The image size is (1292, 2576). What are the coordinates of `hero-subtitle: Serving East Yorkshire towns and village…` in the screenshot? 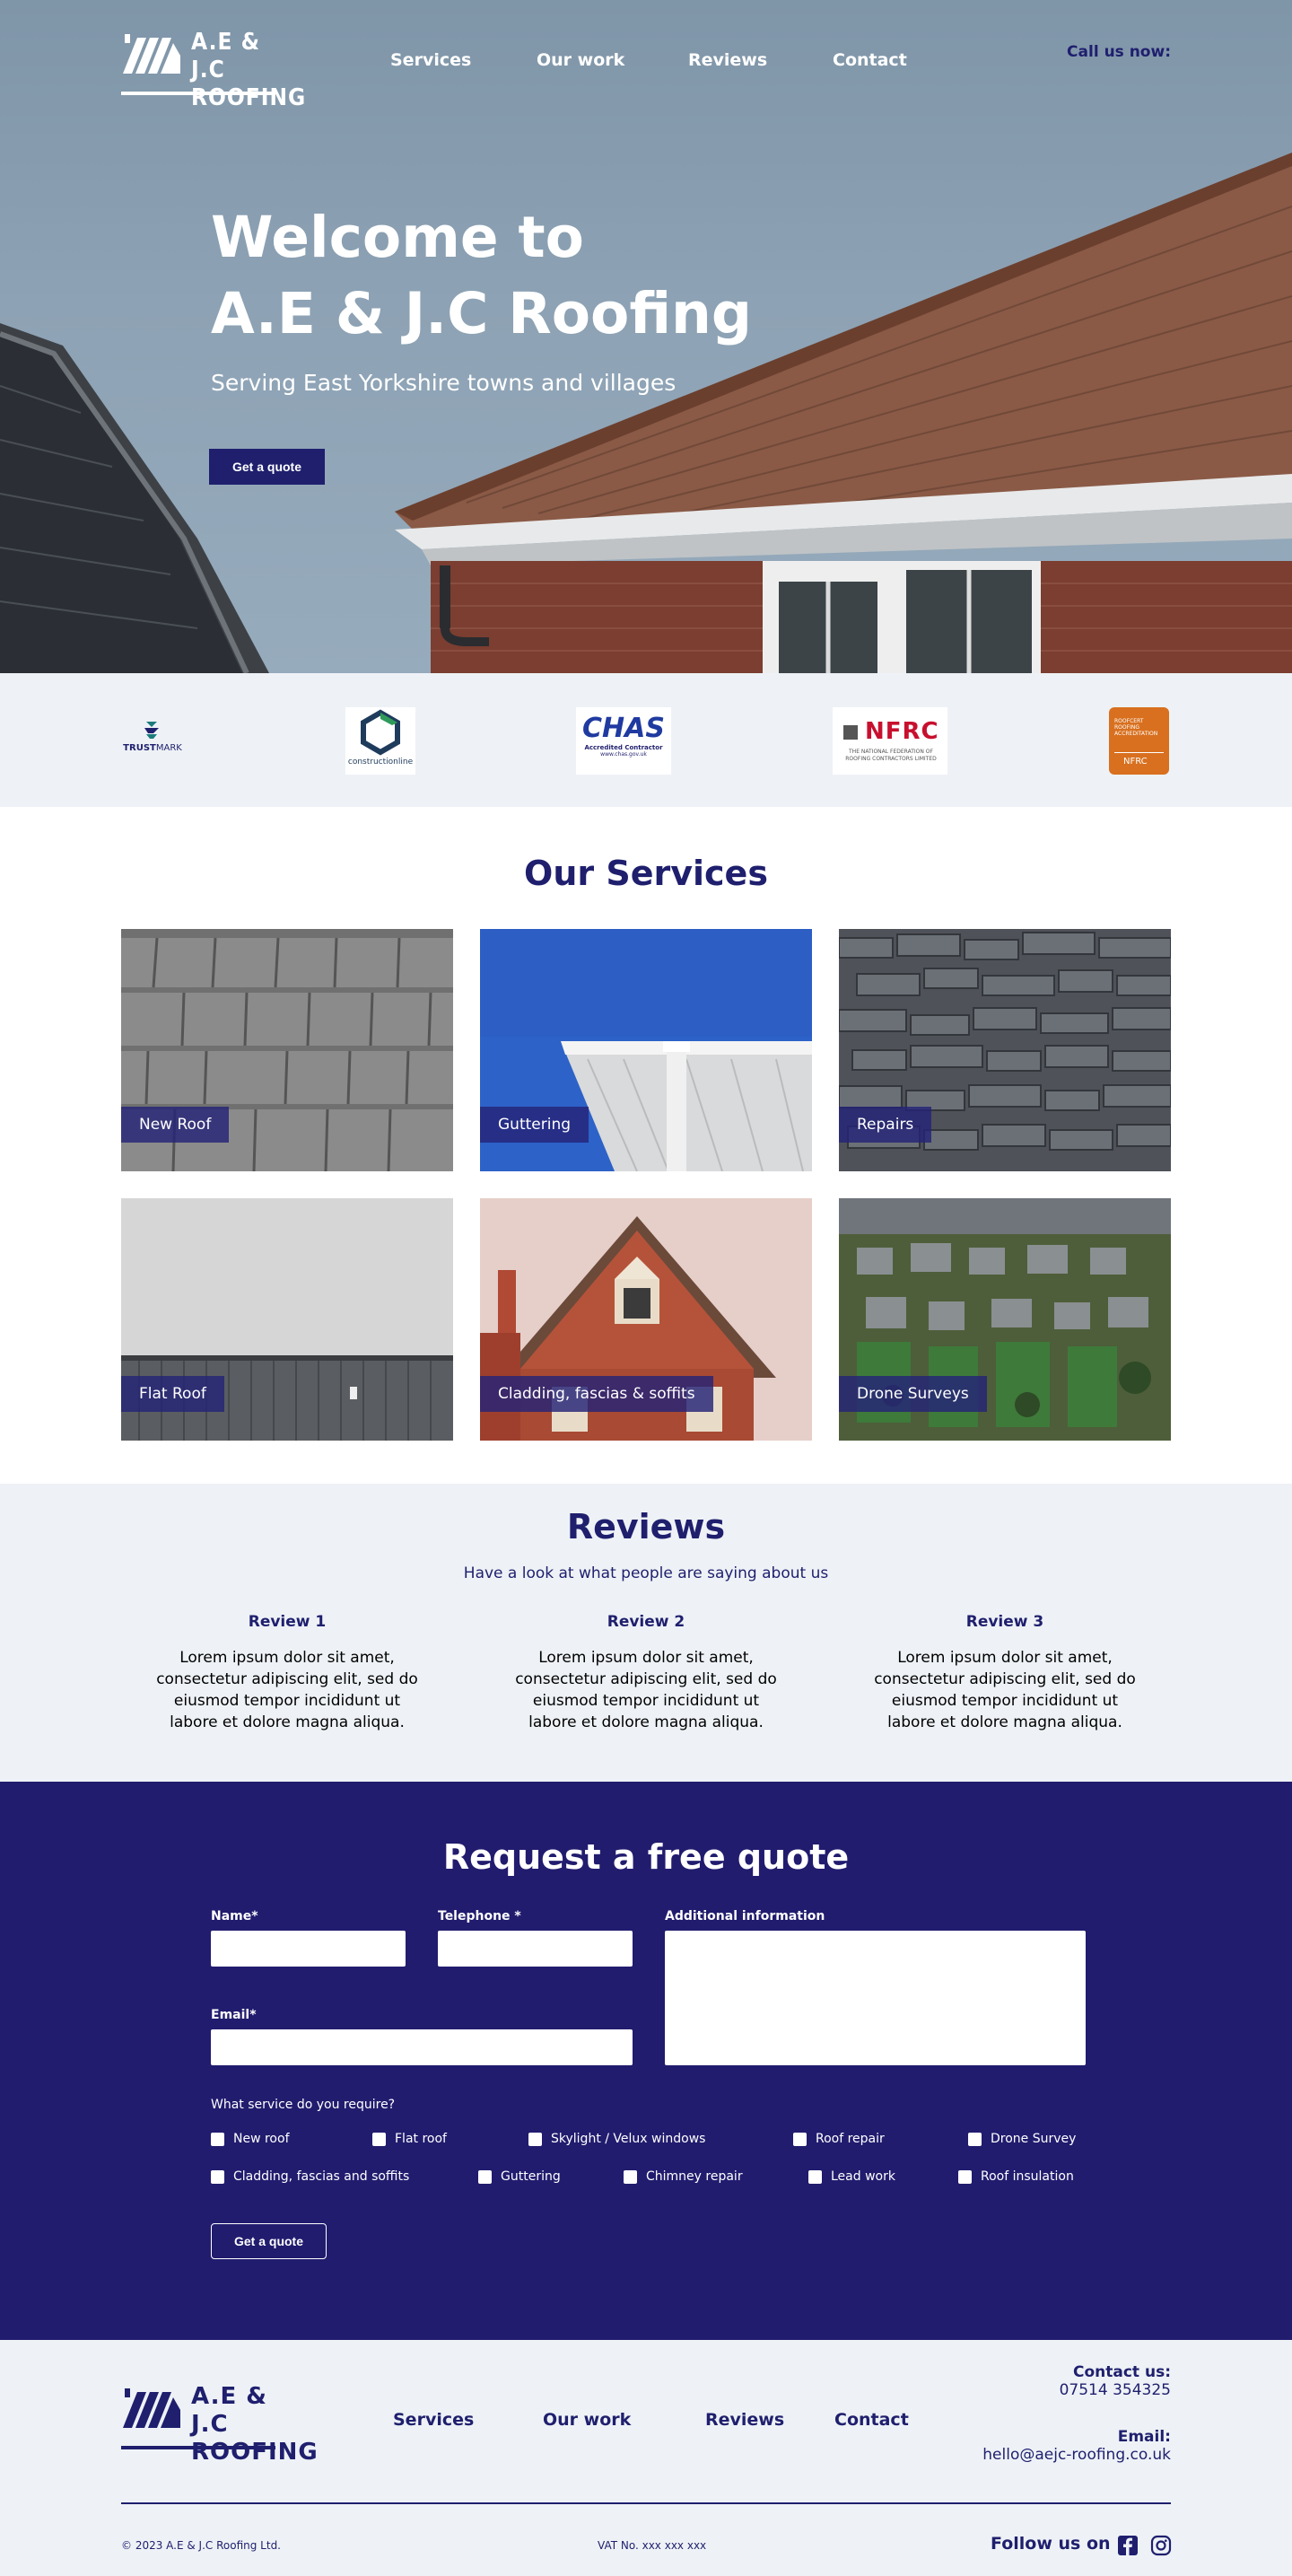 It's located at (444, 383).